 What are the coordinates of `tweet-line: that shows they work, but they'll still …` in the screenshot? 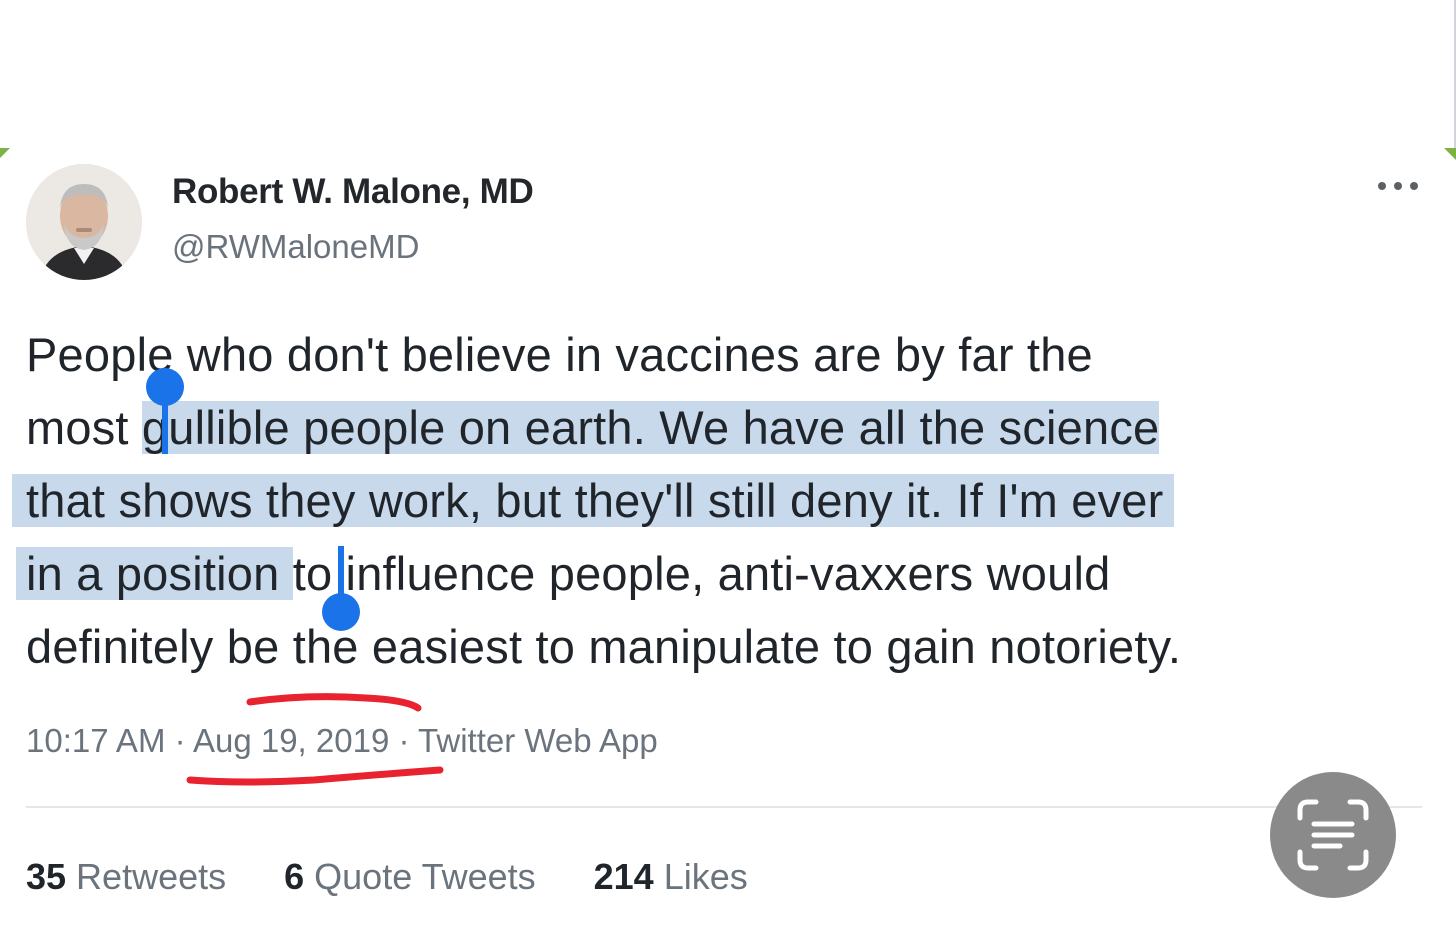 It's located at (719, 500).